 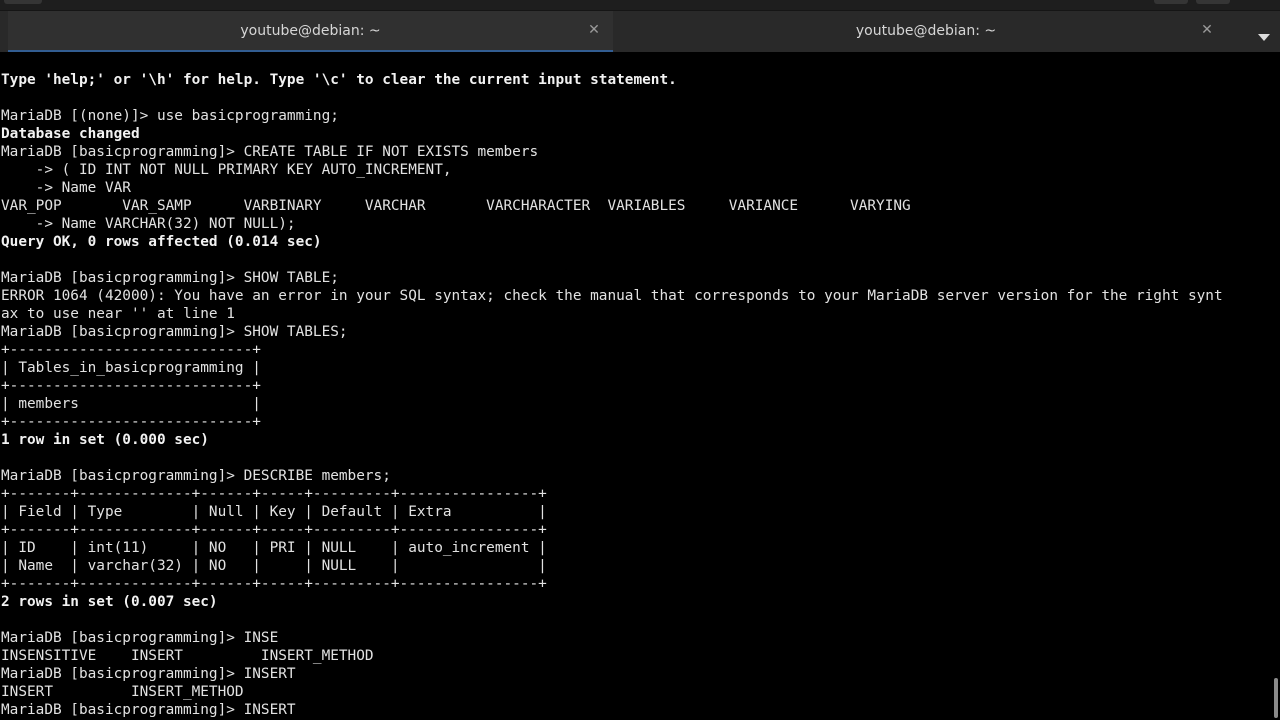 I want to click on tab-terminal-2: youtube@debian: ~ ✕, so click(x=926, y=32).